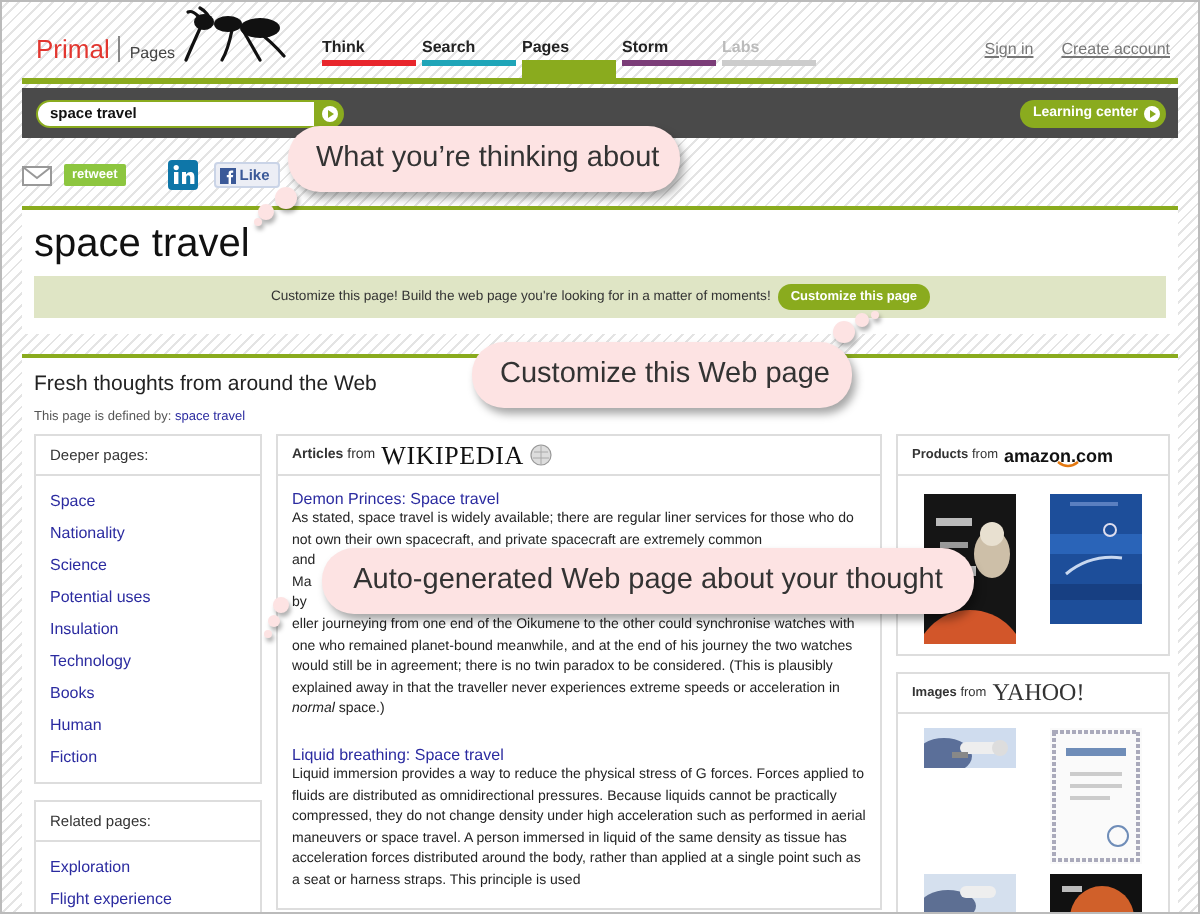 The image size is (1200, 914). I want to click on article-link: Liquid breathing: Space travel, so click(579, 754).